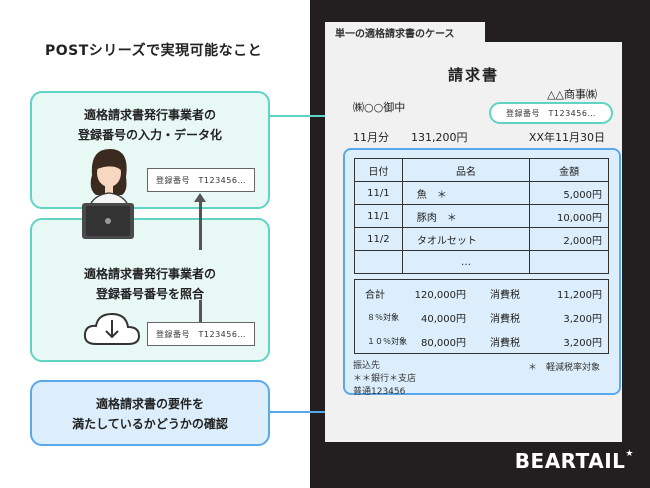 Image resolution: width=650 pixels, height=488 pixels. What do you see at coordinates (570, 461) in the screenshot?
I see `brand-name: BEARTAIL` at bounding box center [570, 461].